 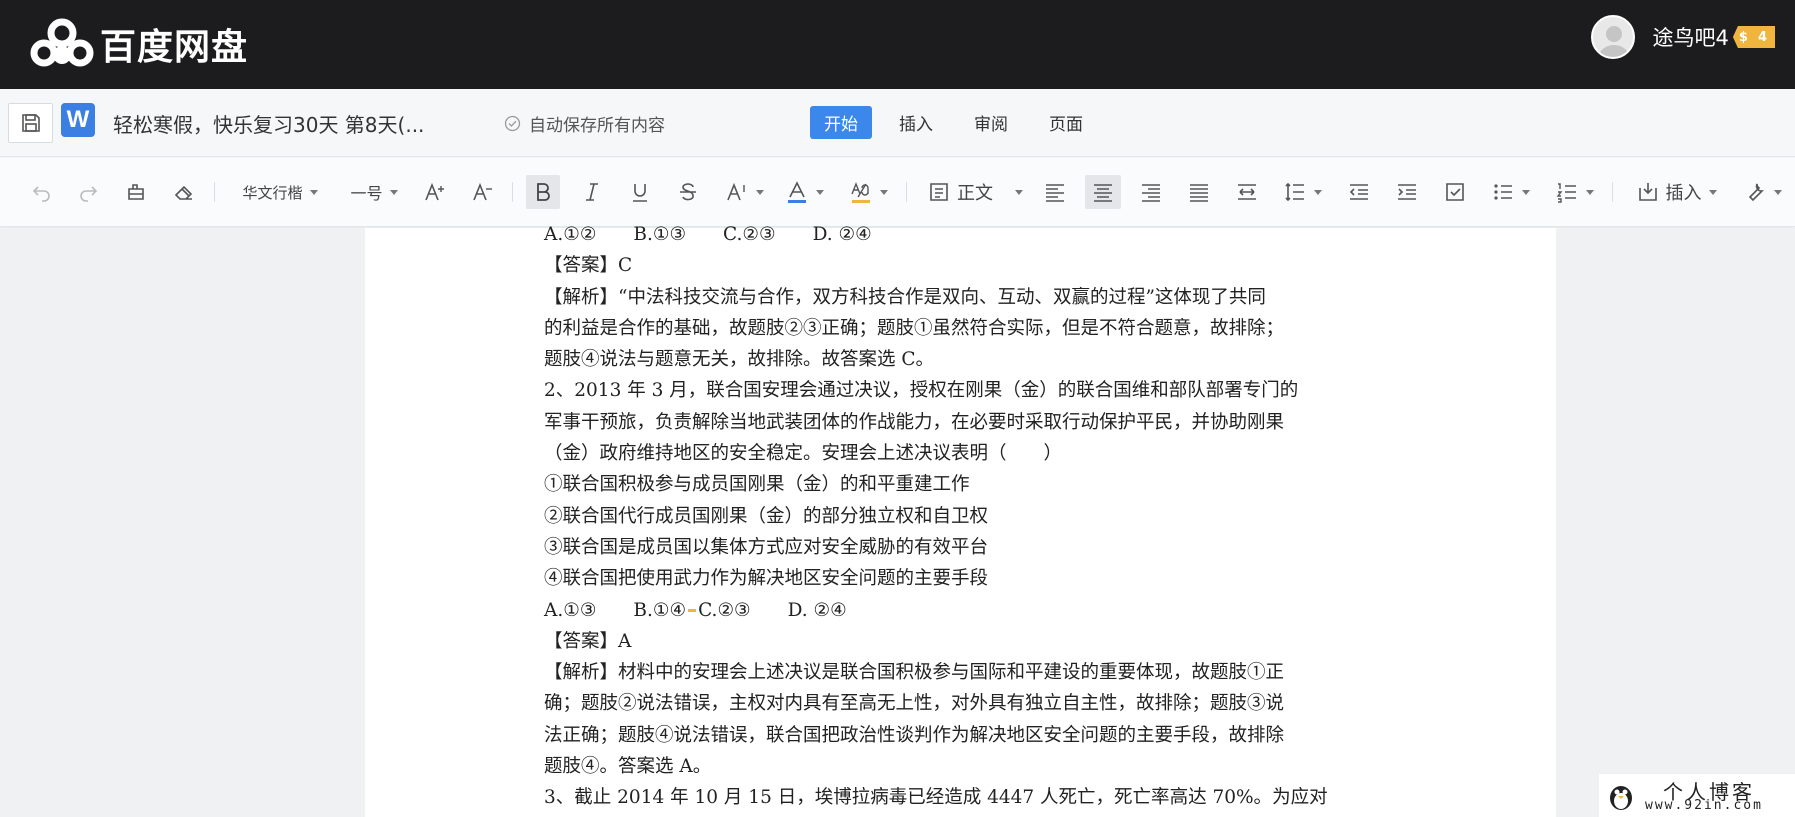 I want to click on avatar, so click(x=1612, y=37).